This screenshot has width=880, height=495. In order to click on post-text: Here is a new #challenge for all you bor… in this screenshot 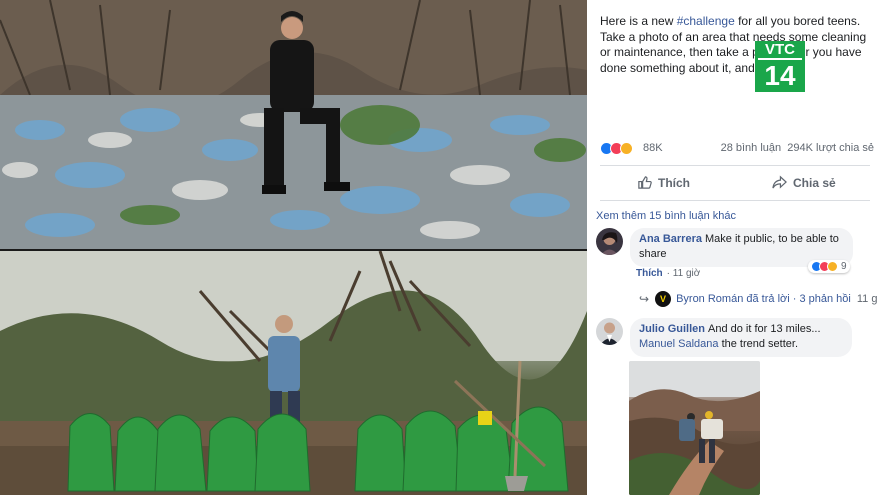, I will do `click(736, 45)`.